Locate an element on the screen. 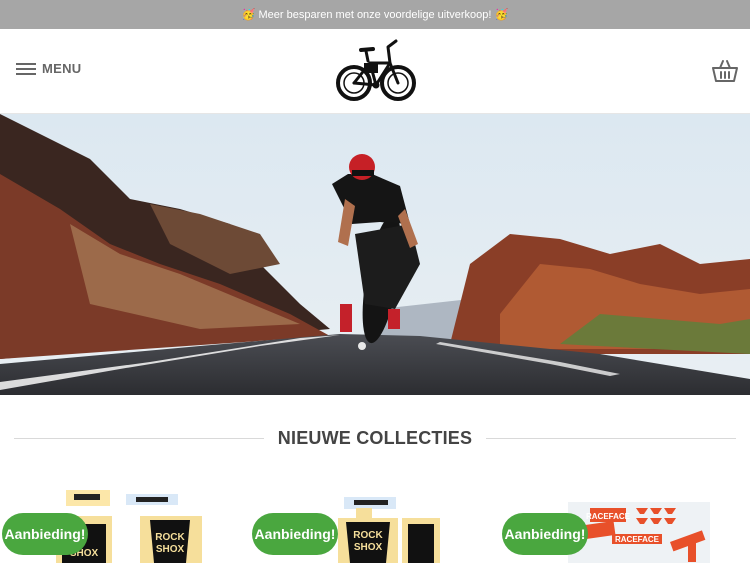 The height and width of the screenshot is (563, 750). divider-right is located at coordinates (611, 438).